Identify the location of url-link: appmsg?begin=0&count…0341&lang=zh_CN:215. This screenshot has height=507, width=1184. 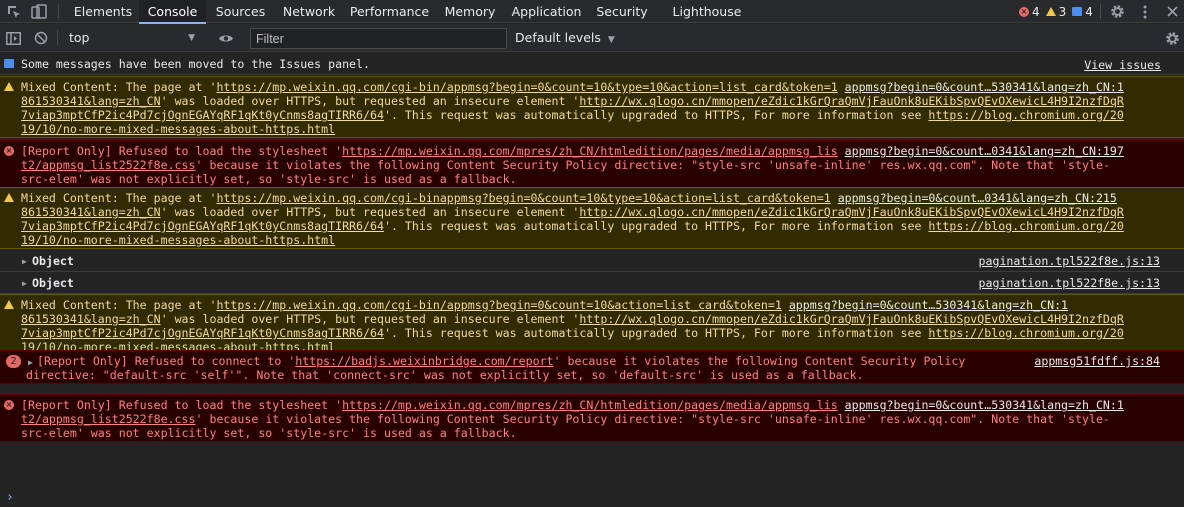
(977, 198).